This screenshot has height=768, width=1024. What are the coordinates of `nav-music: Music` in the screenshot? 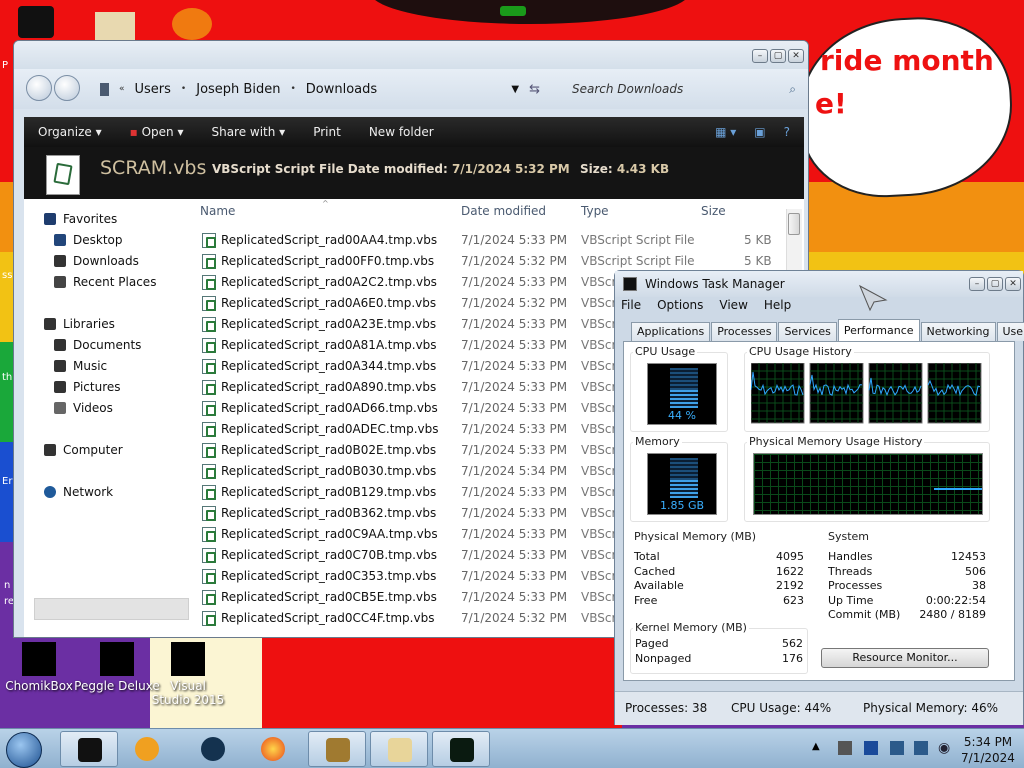 It's located at (80, 366).